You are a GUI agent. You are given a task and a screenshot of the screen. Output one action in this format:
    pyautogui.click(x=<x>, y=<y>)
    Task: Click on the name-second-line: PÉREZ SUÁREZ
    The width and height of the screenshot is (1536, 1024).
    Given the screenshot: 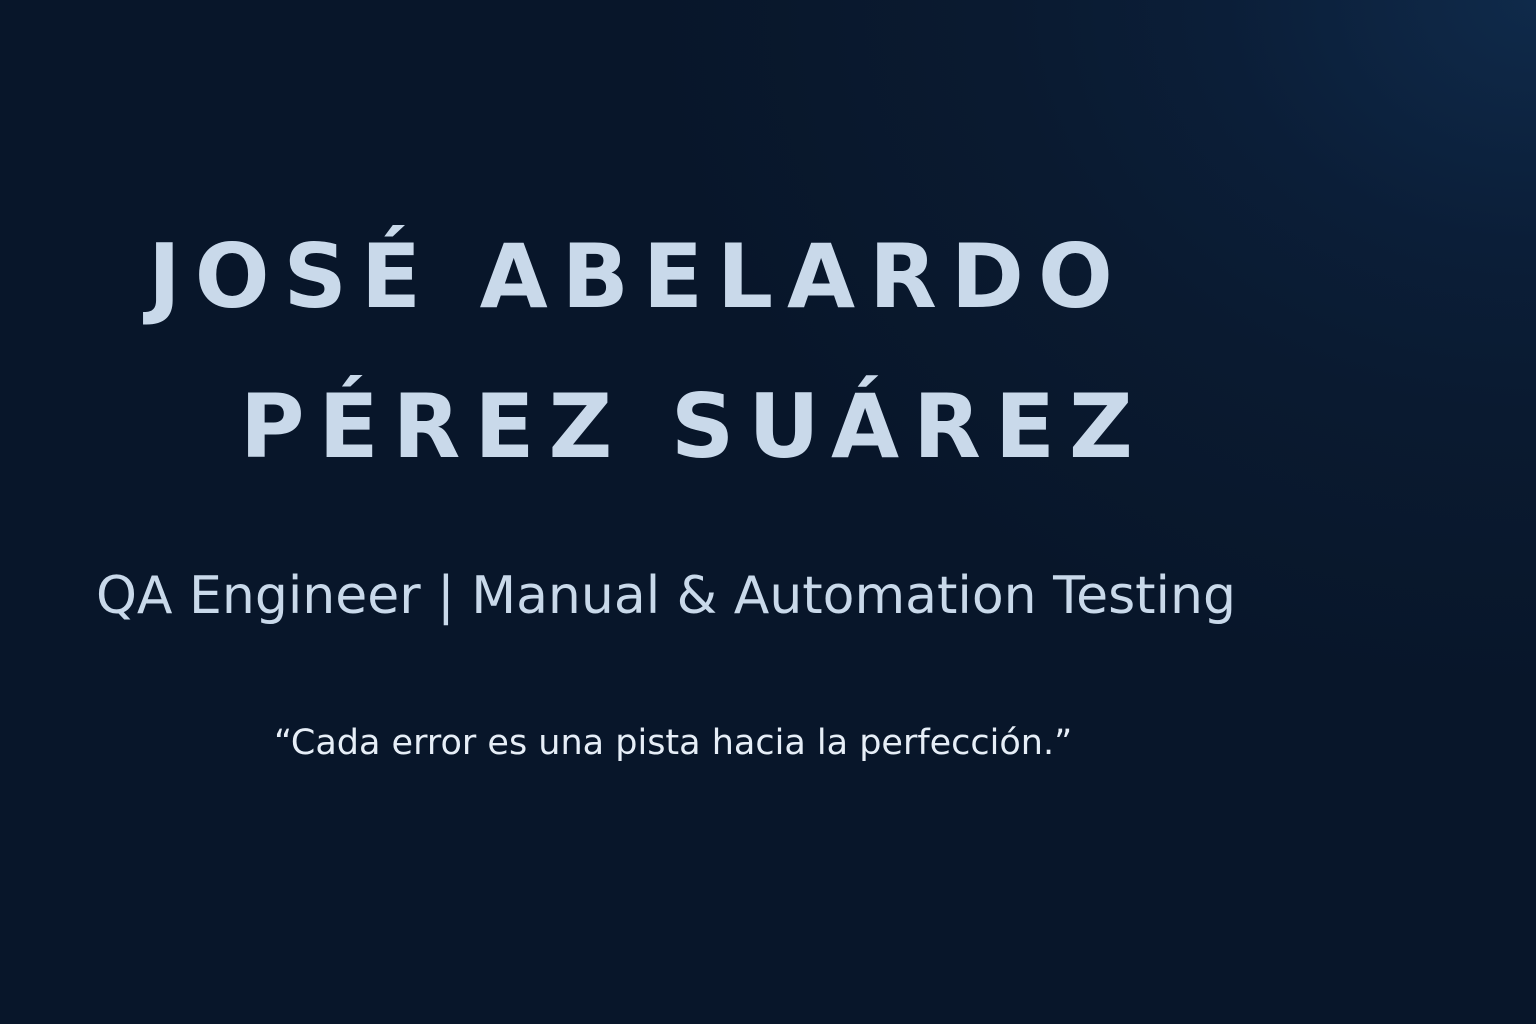 What is the action you would take?
    pyautogui.click(x=693, y=426)
    